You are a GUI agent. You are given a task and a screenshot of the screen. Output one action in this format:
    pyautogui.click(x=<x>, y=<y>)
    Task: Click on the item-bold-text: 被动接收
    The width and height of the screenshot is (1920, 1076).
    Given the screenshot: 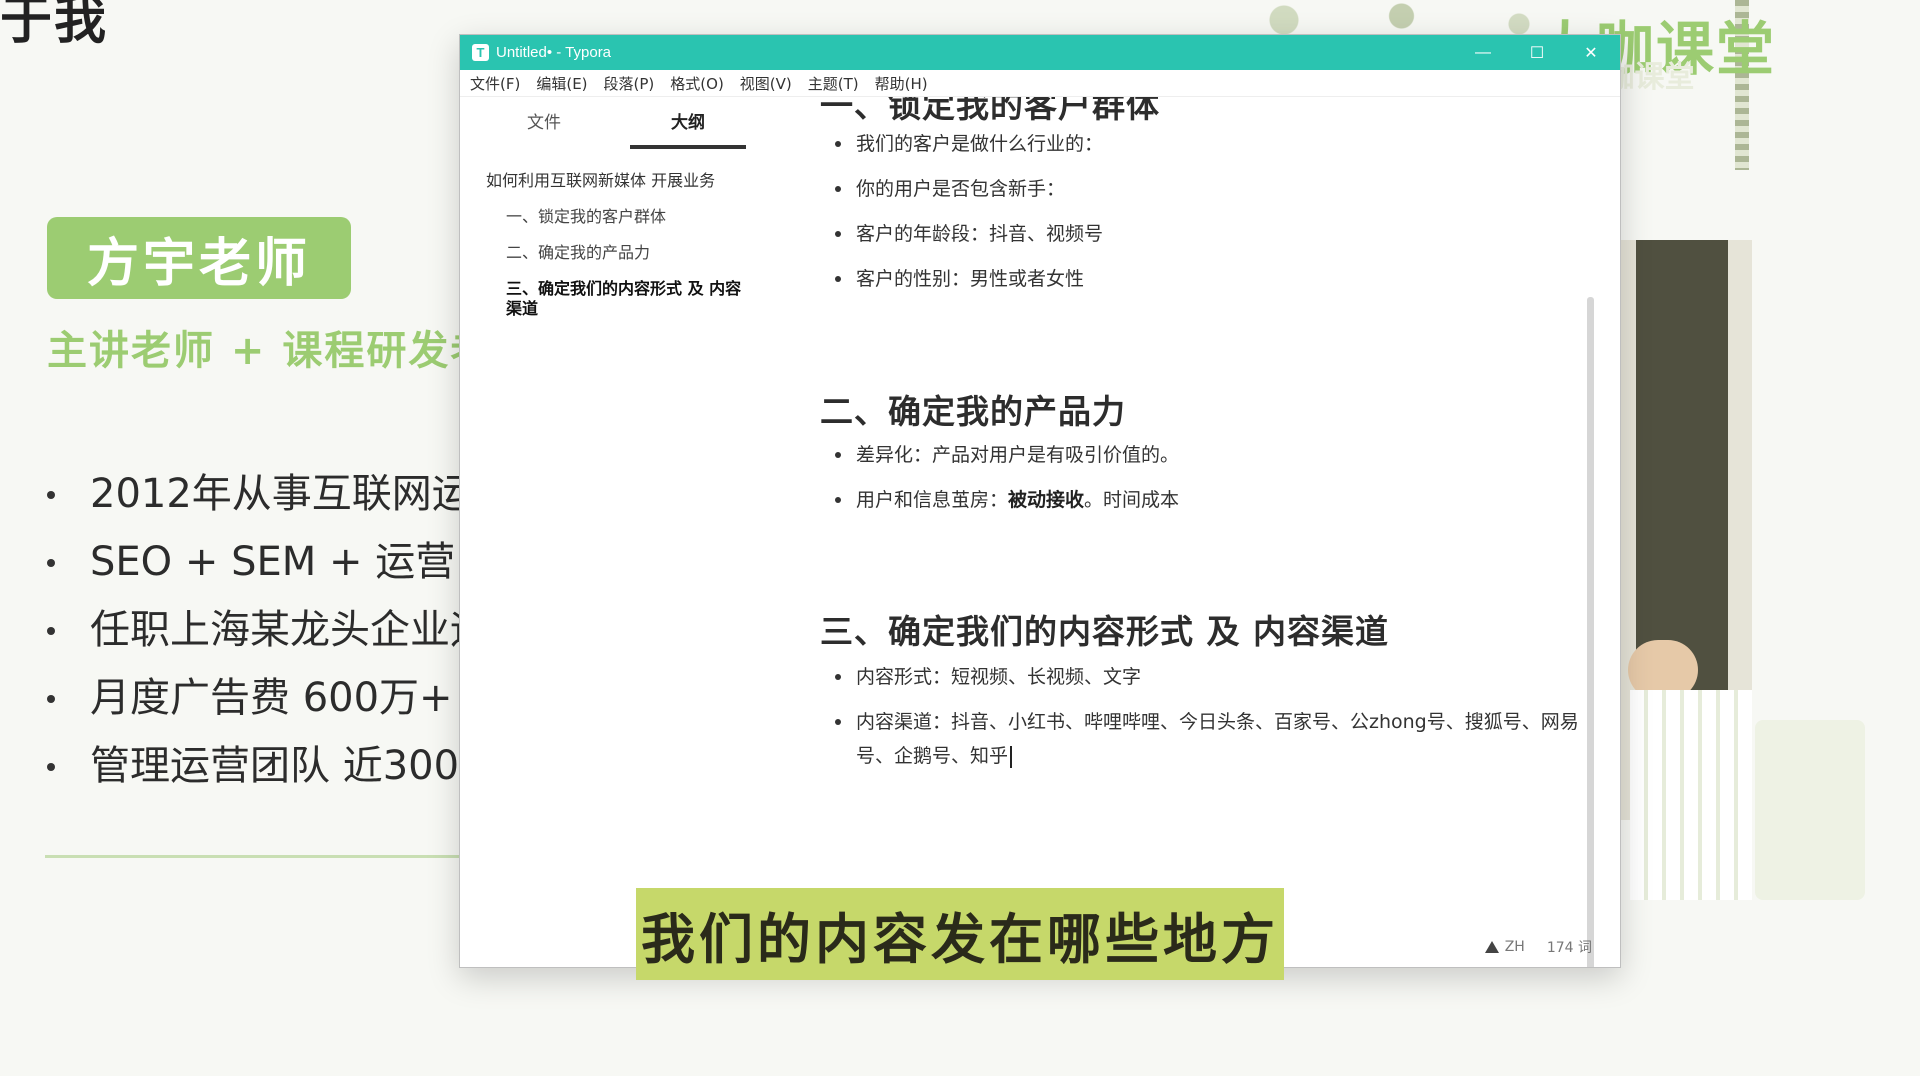 What is the action you would take?
    pyautogui.click(x=1046, y=500)
    